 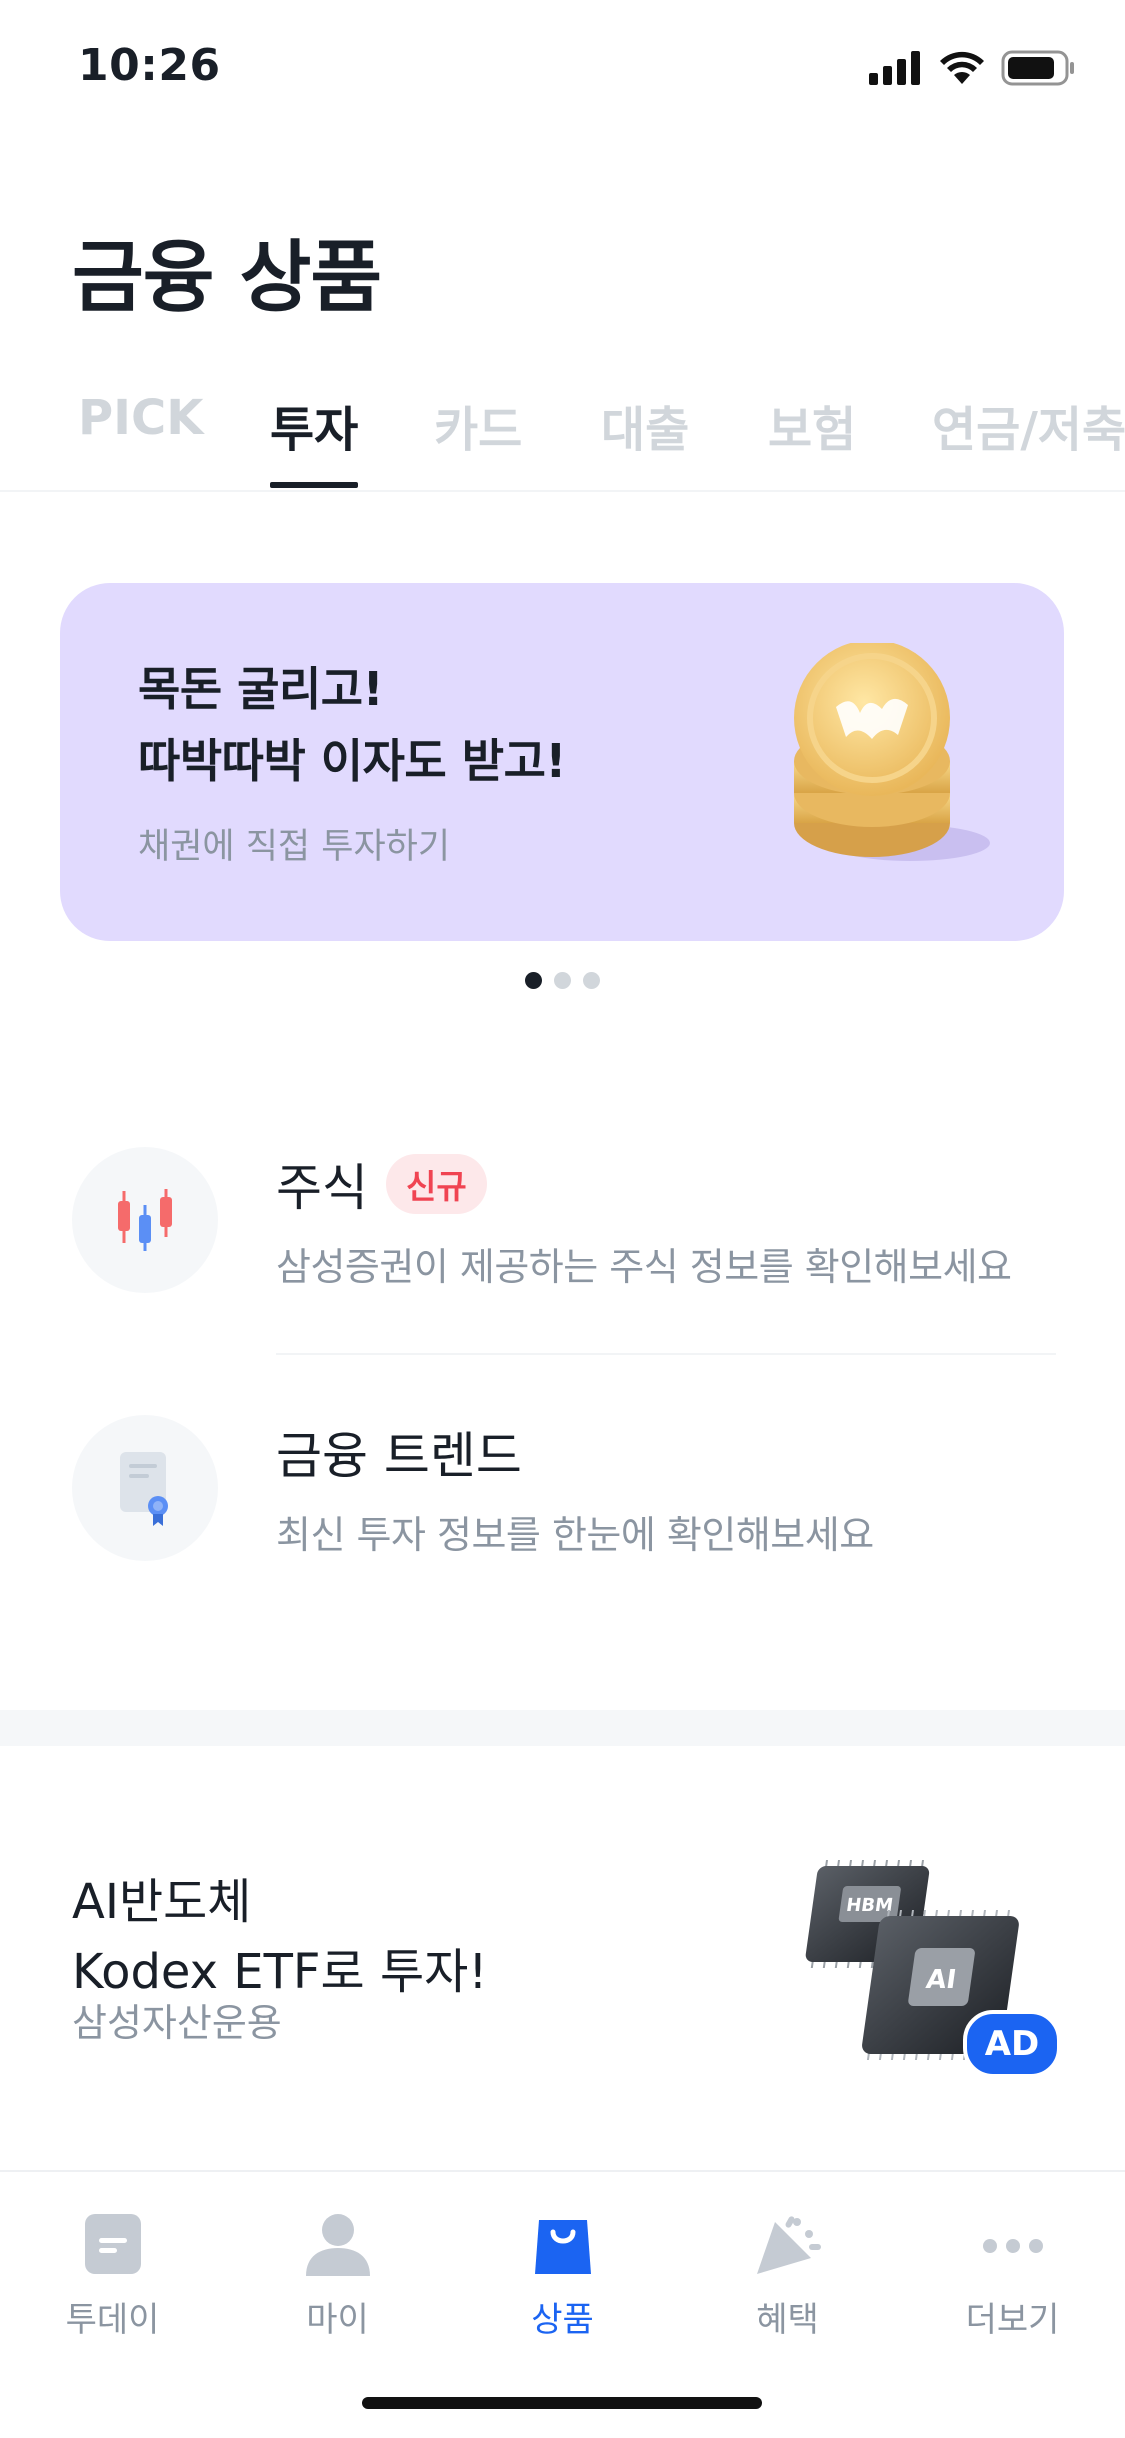 What do you see at coordinates (812, 425) in the screenshot?
I see `tab-insurance: 보험` at bounding box center [812, 425].